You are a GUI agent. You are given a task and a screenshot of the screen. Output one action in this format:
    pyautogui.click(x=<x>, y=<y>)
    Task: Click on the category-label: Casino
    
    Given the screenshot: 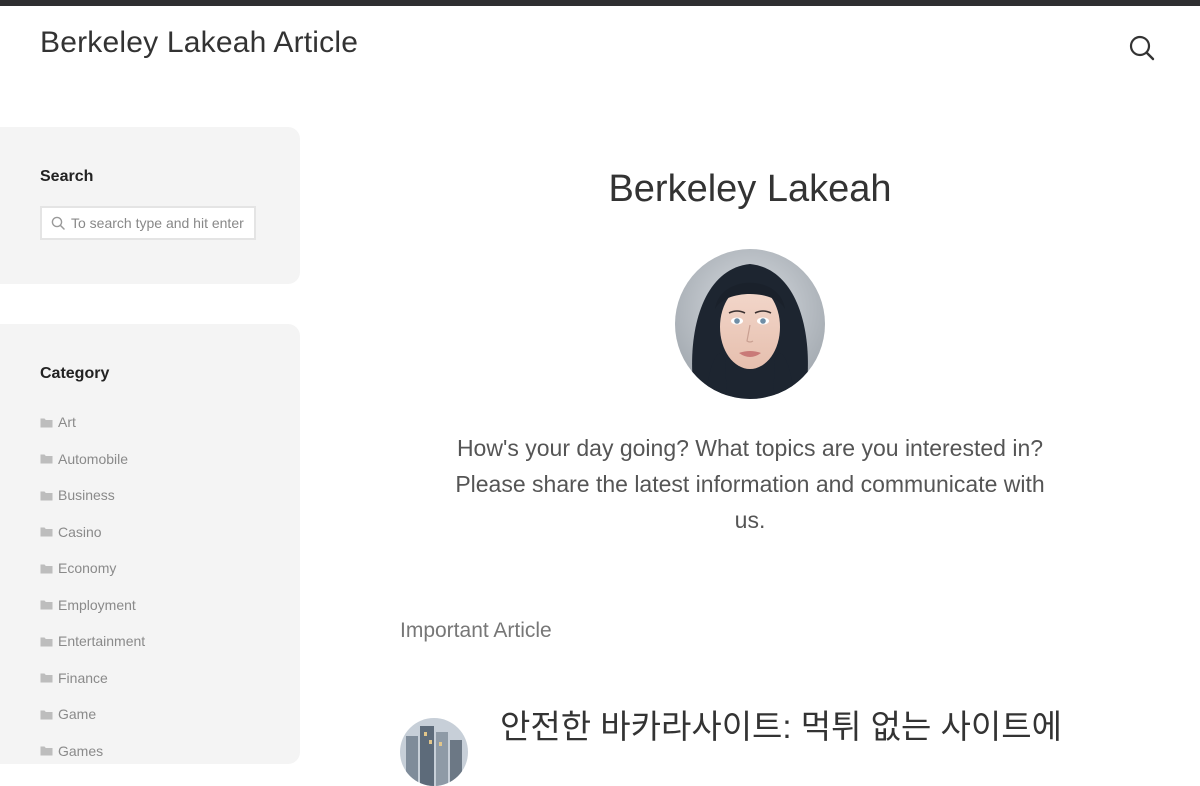 What is the action you would take?
    pyautogui.click(x=80, y=531)
    